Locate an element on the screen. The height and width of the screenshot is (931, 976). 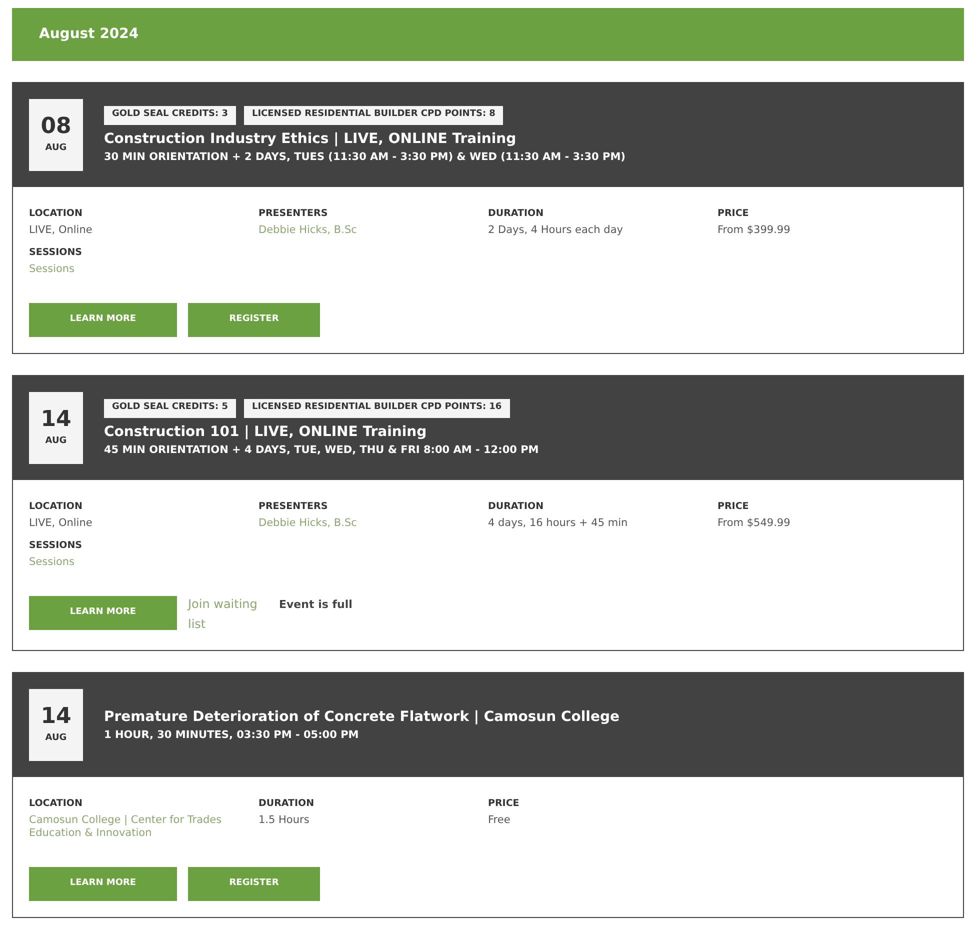
date-day: 08 is located at coordinates (56, 127).